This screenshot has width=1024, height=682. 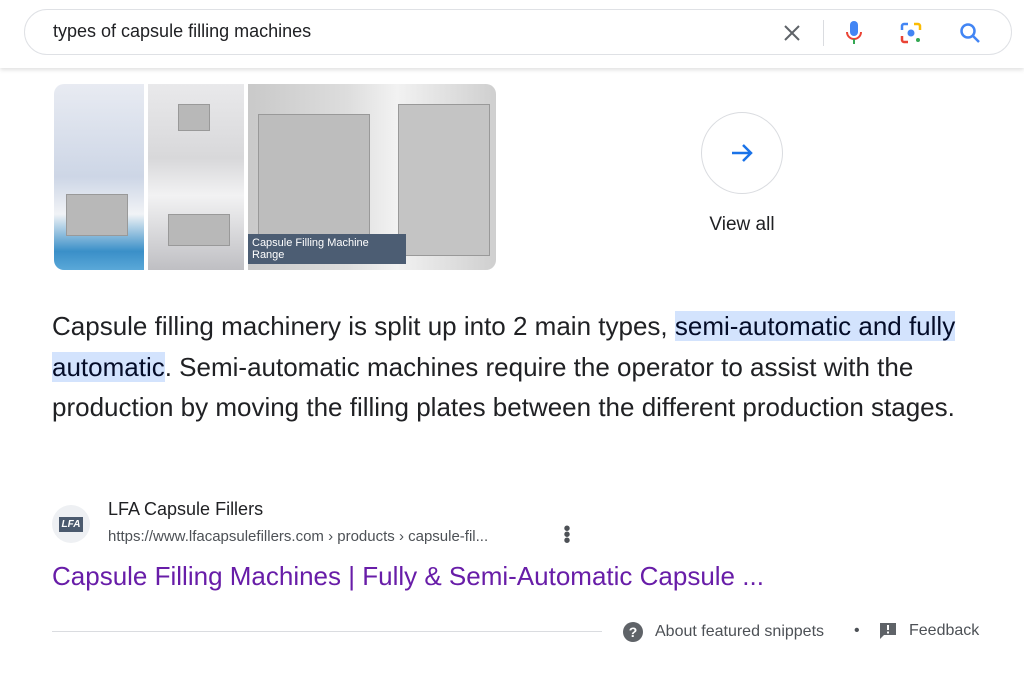 I want to click on clear-icon, so click(x=792, y=33).